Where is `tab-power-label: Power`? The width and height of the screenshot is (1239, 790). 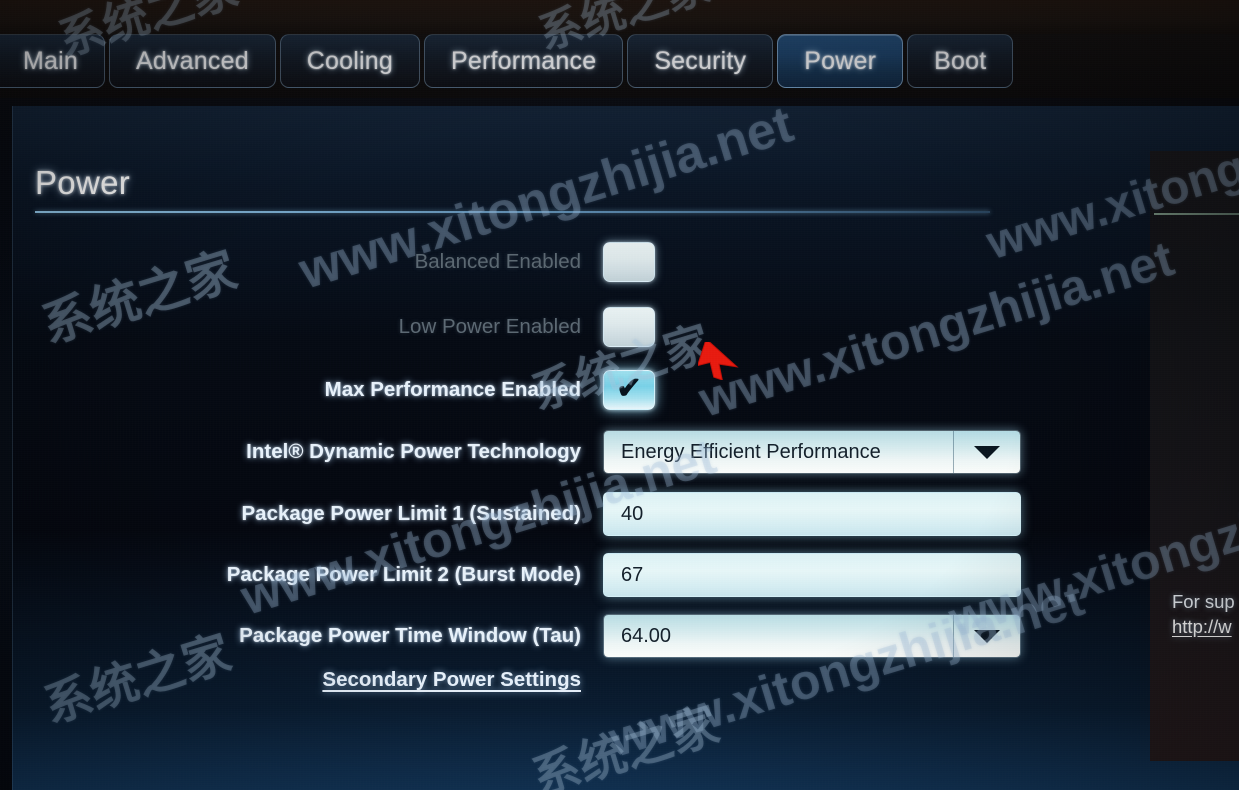 tab-power-label: Power is located at coordinates (840, 60).